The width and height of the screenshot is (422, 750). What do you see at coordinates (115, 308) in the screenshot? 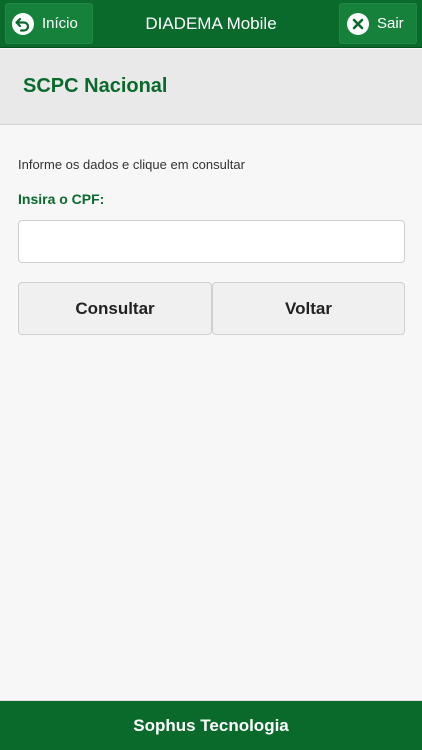
I see `consultar-button: Consultar` at bounding box center [115, 308].